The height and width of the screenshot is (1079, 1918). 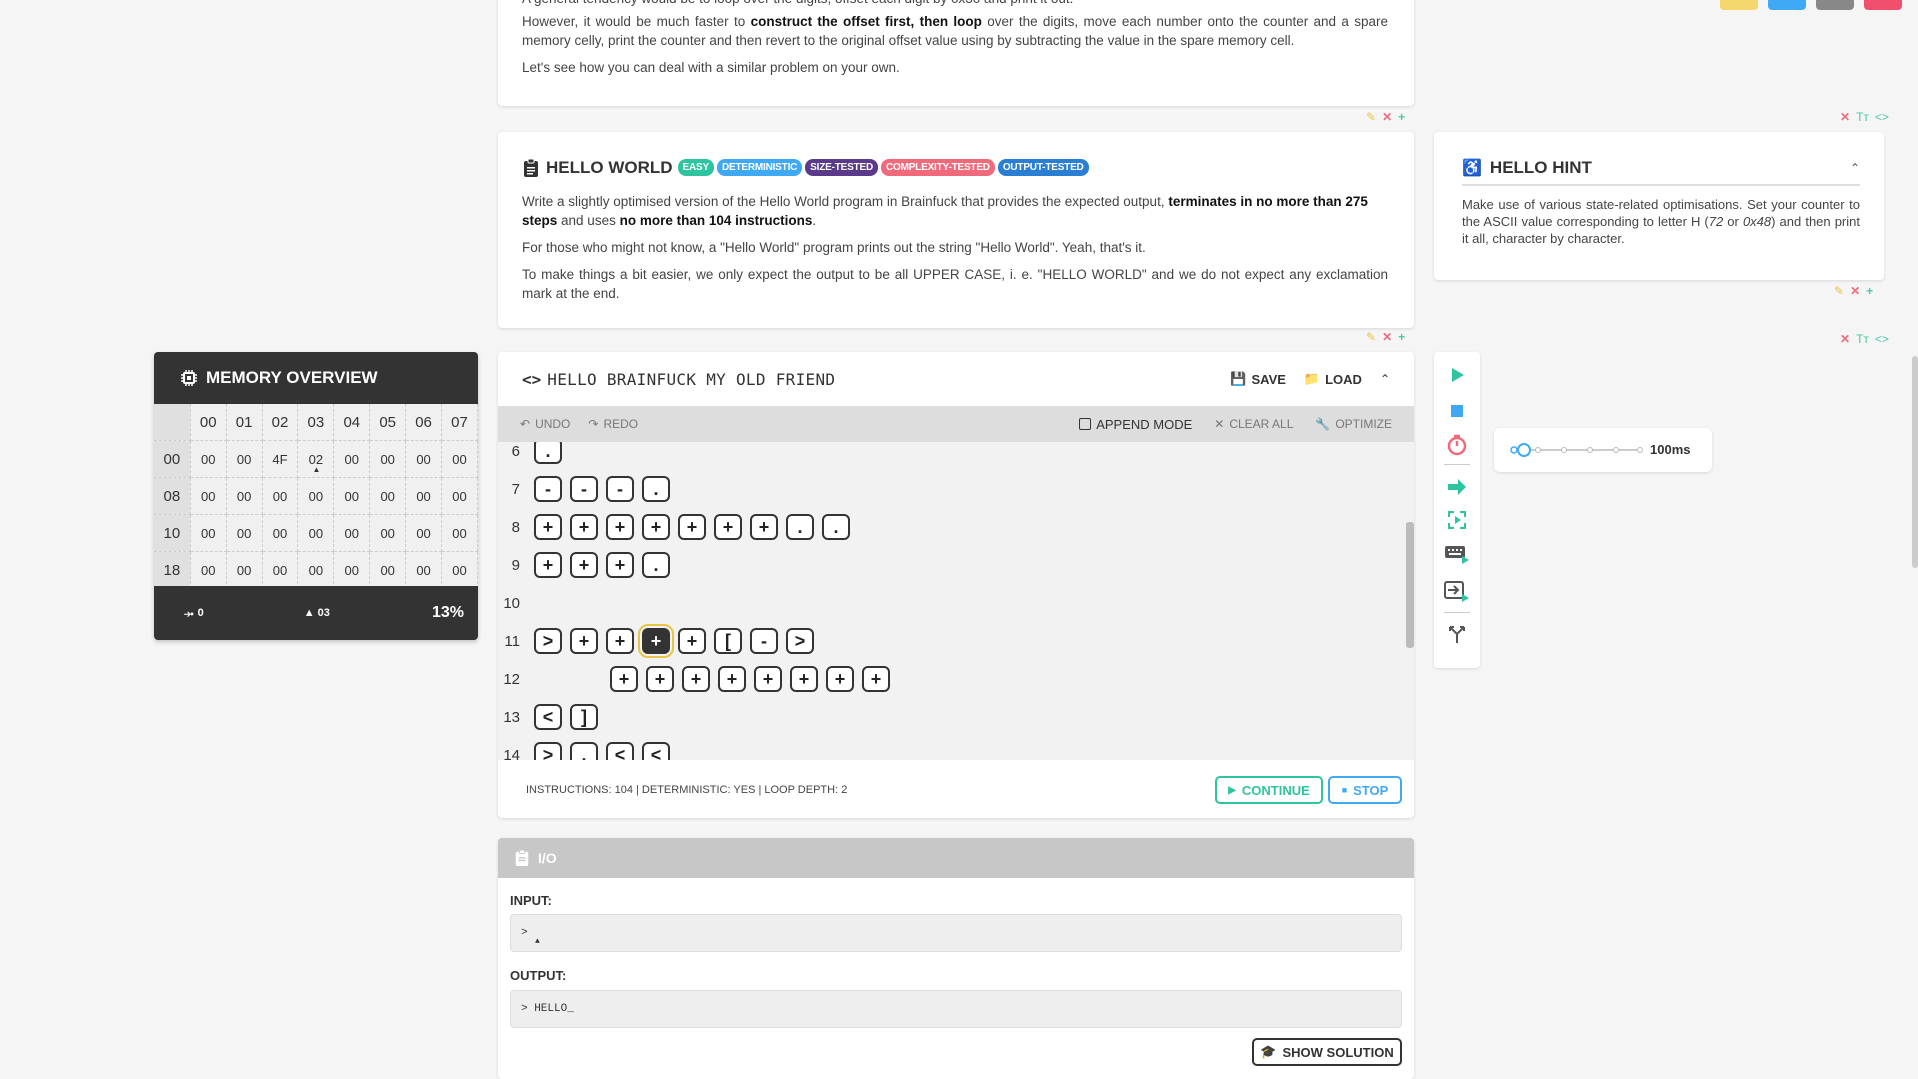 I want to click on clear-all-button: ✕ CLEAR ALL, so click(x=1253, y=424).